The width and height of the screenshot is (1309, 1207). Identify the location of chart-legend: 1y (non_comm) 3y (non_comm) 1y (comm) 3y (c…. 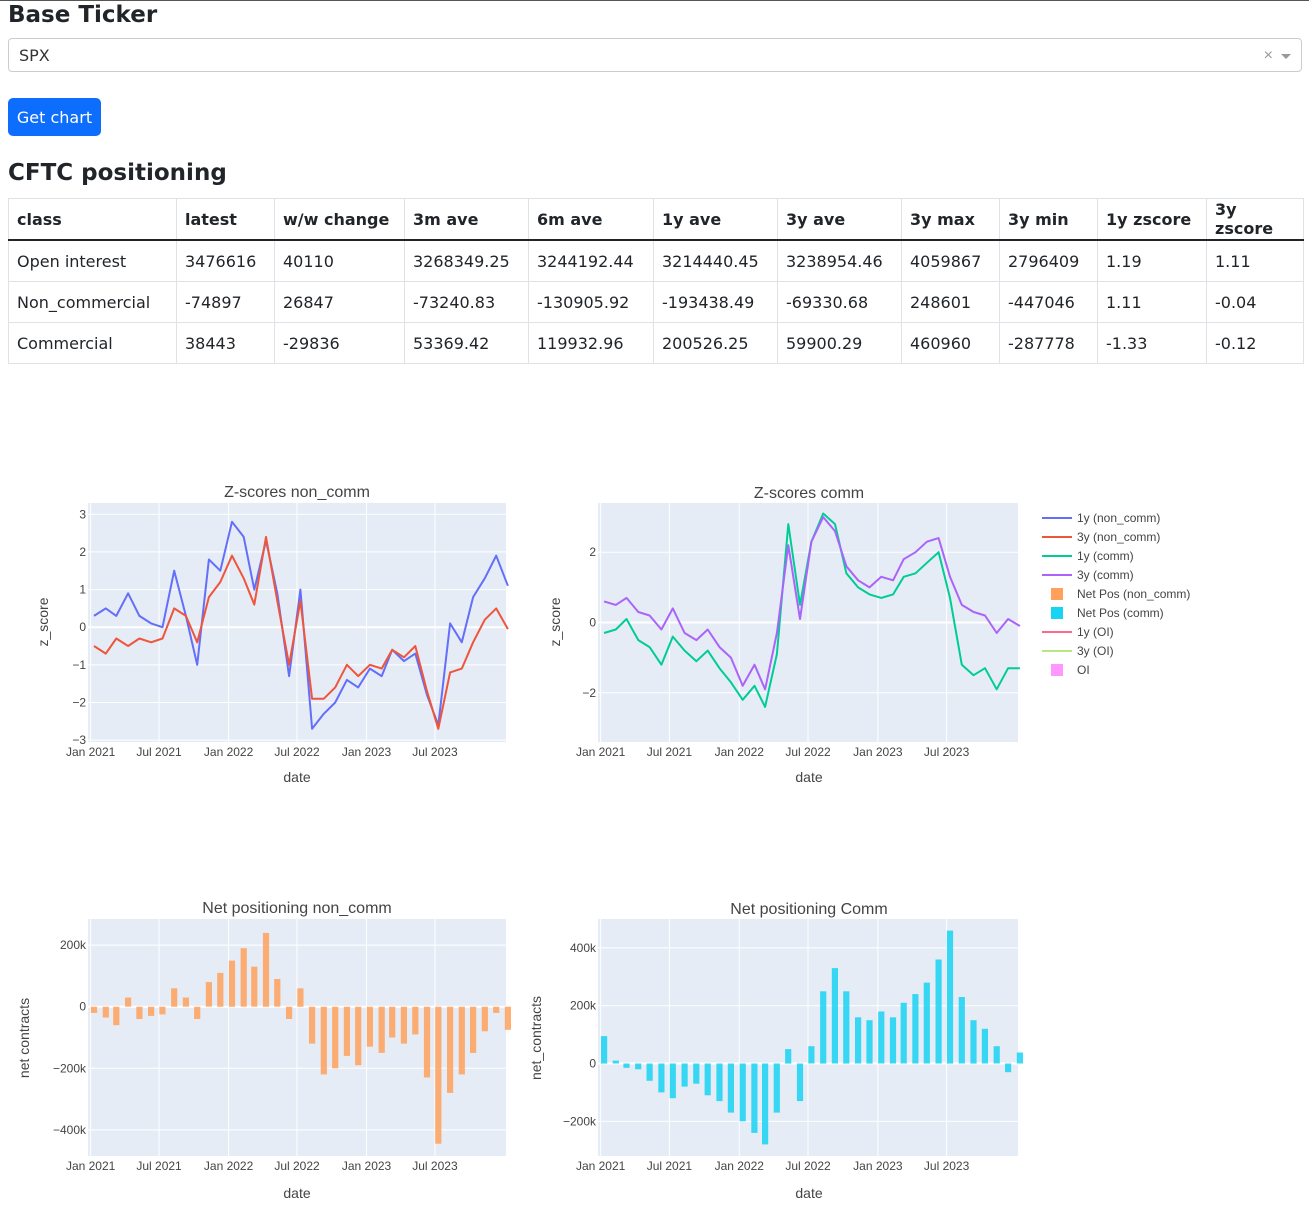
(1140, 595).